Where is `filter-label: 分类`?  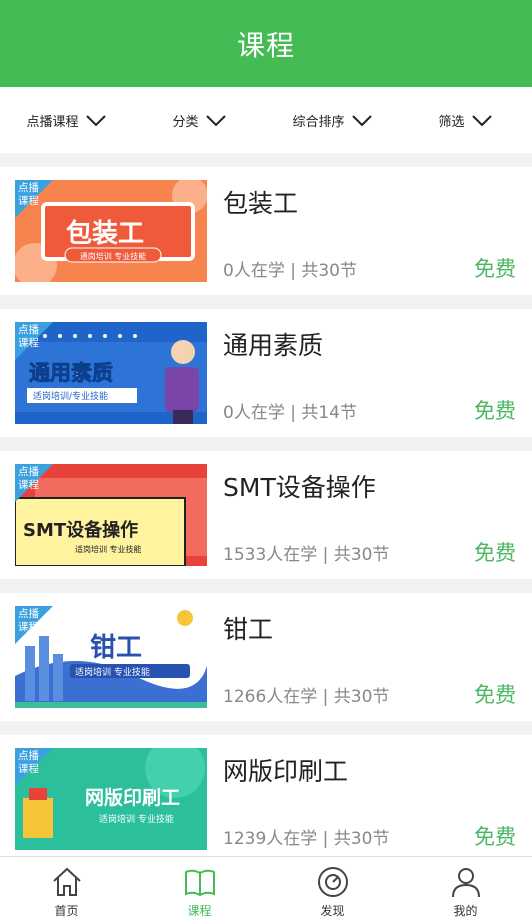
filter-label: 分类 is located at coordinates (185, 122).